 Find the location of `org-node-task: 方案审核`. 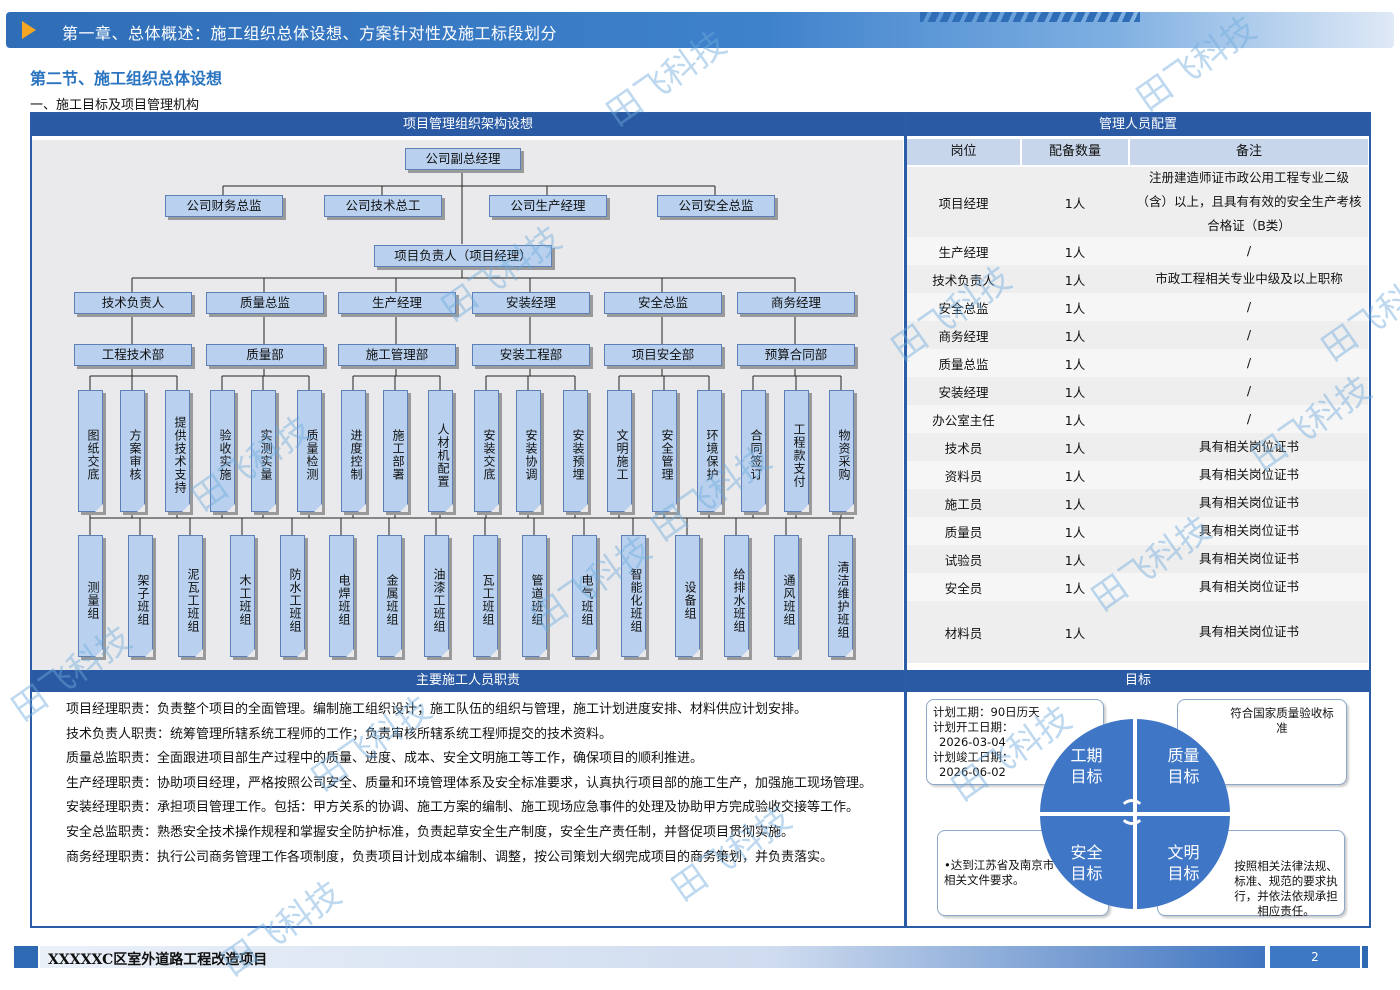

org-node-task: 方案审核 is located at coordinates (132, 451).